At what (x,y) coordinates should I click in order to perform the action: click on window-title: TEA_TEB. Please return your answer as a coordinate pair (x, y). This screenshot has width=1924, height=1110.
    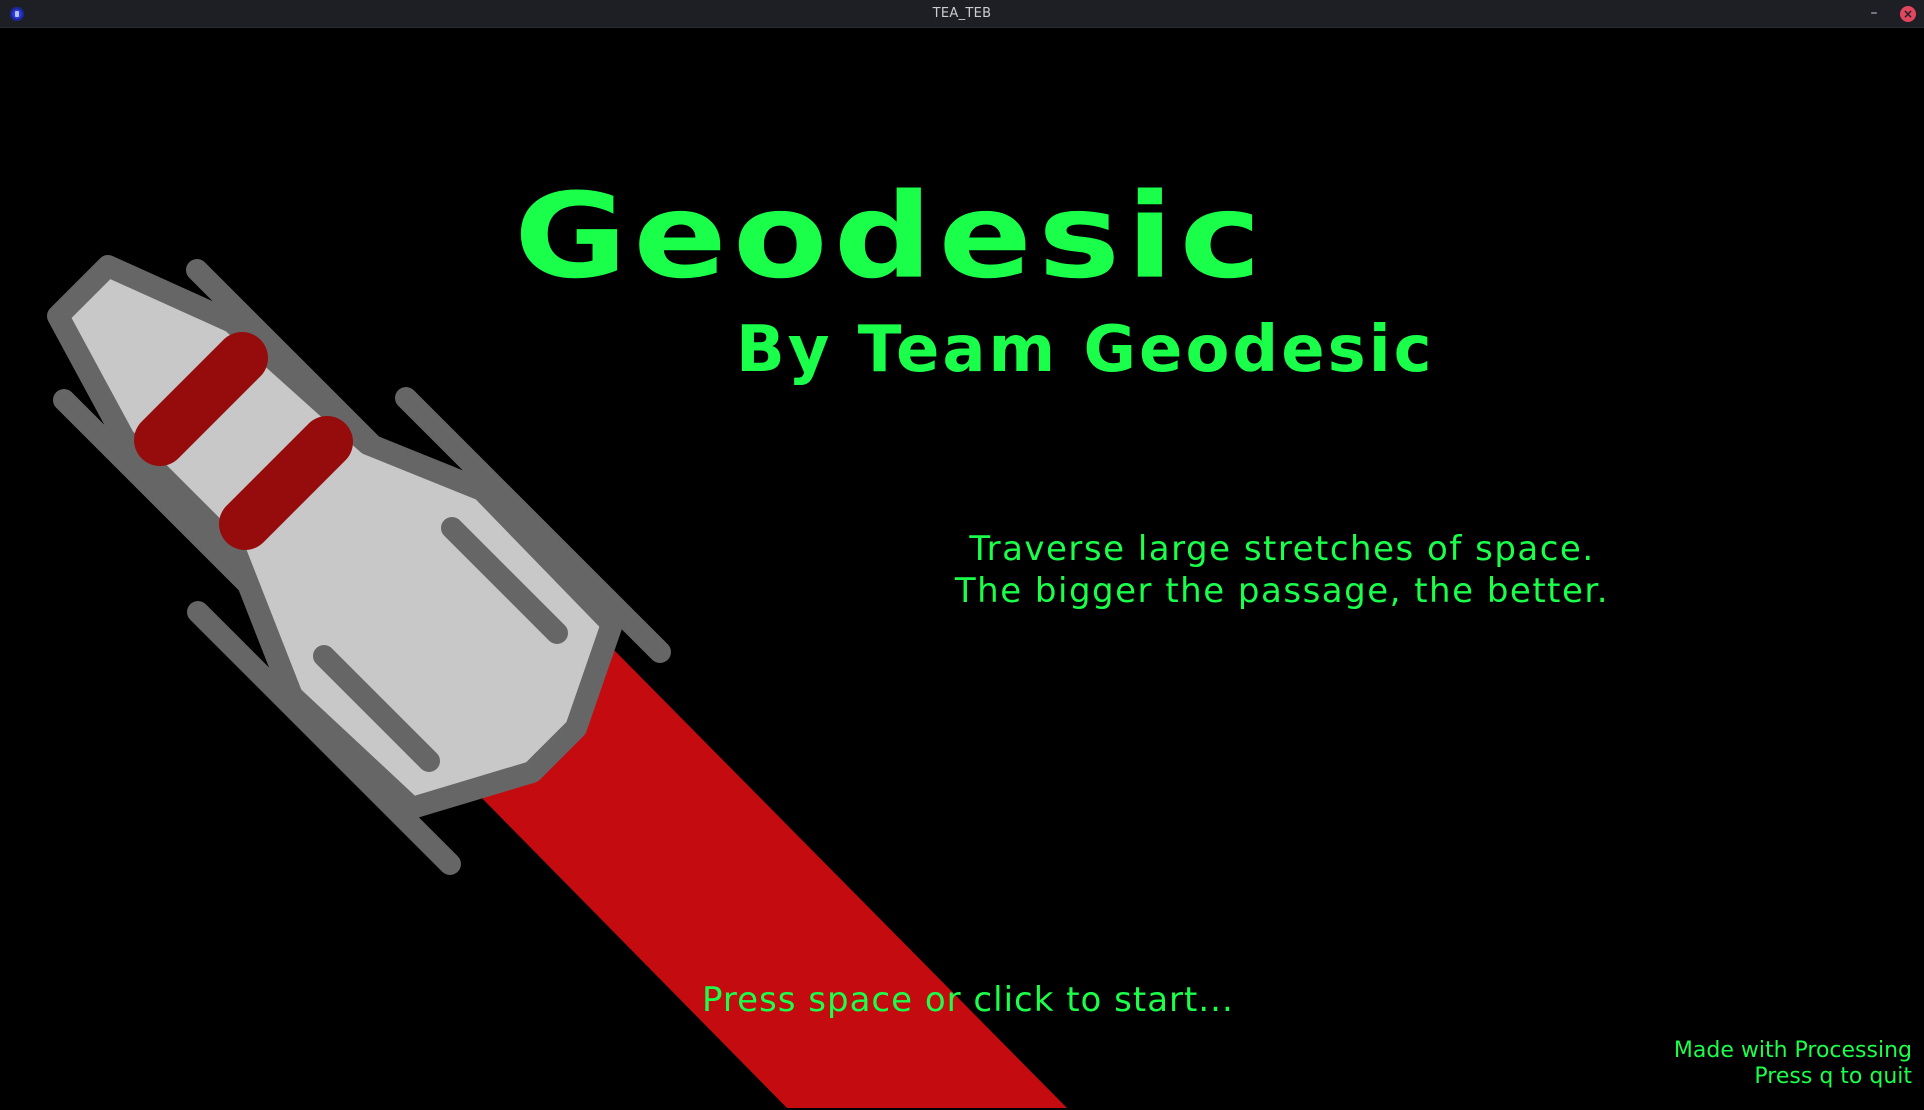
    Looking at the image, I should click on (962, 13).